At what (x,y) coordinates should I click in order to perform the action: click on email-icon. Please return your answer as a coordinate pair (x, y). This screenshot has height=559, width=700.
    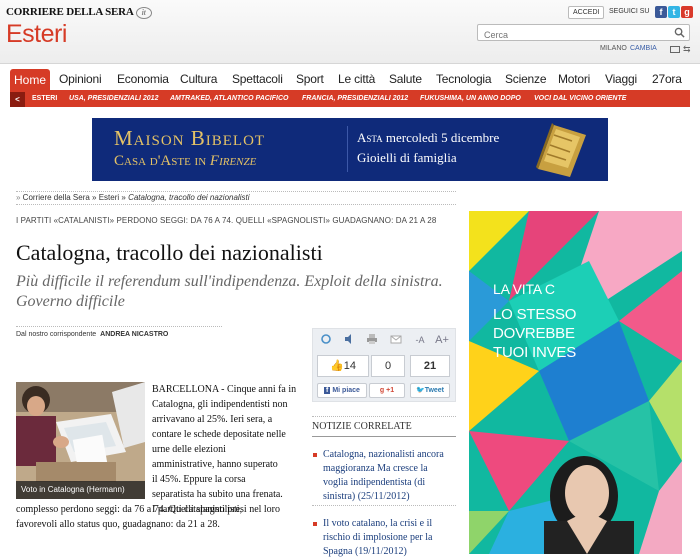
    Looking at the image, I should click on (396, 340).